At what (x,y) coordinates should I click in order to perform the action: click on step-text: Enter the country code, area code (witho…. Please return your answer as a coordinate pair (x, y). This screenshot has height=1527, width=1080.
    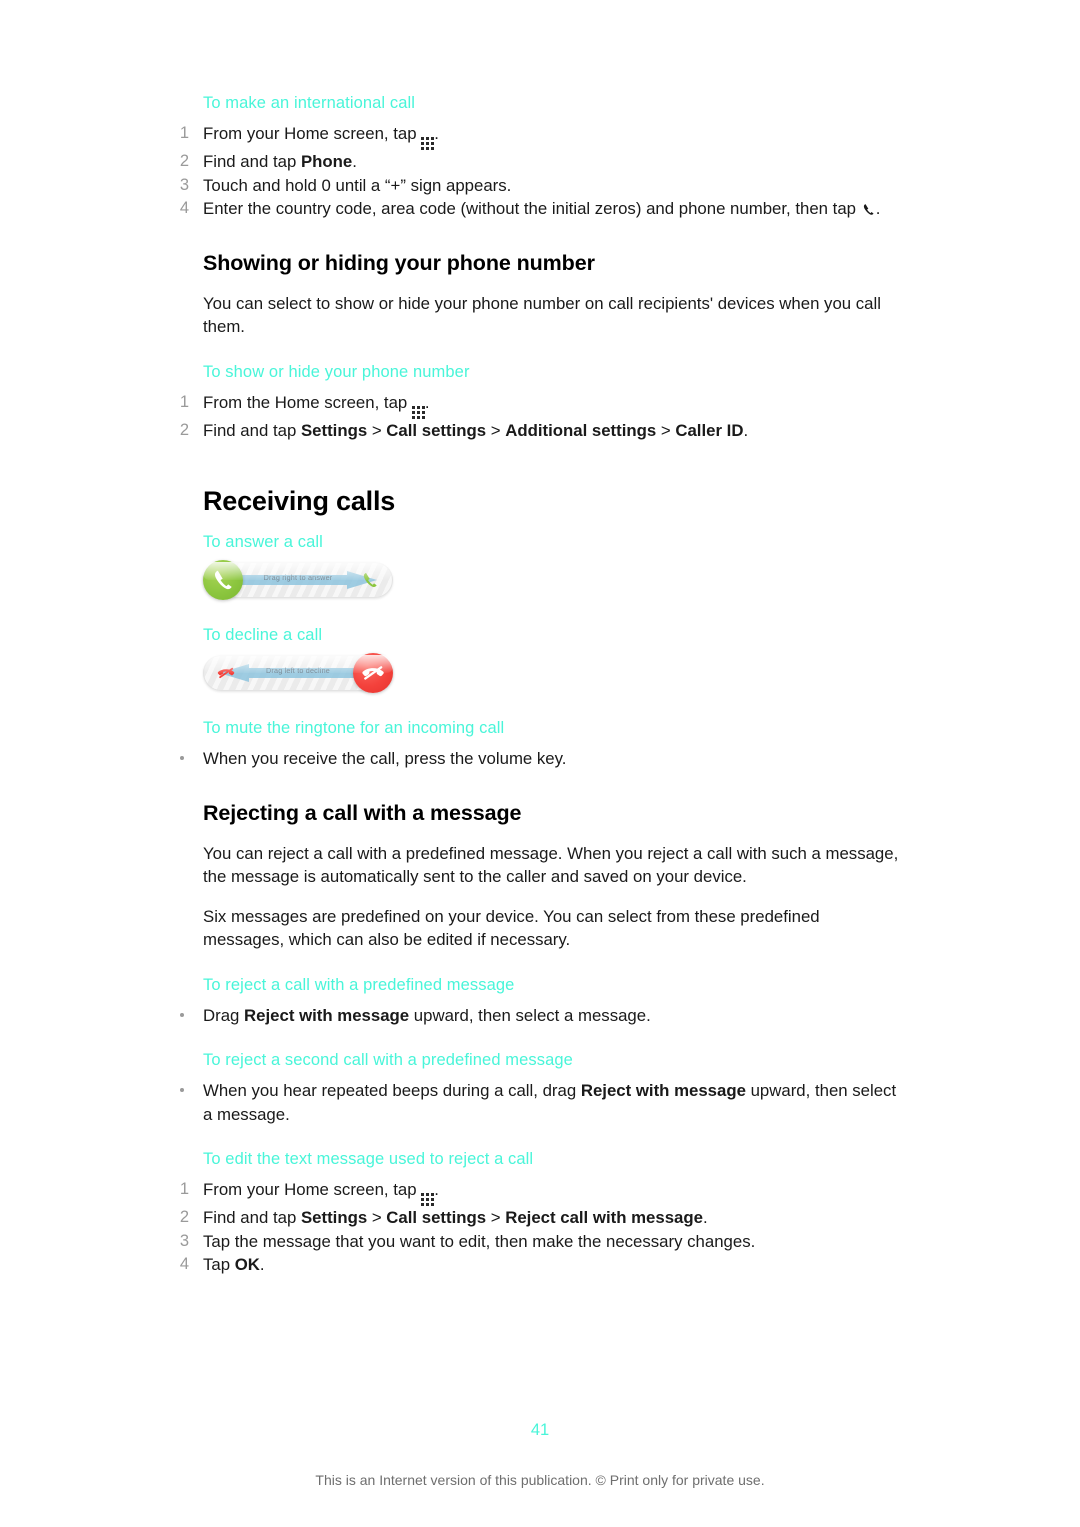
    Looking at the image, I should click on (532, 208).